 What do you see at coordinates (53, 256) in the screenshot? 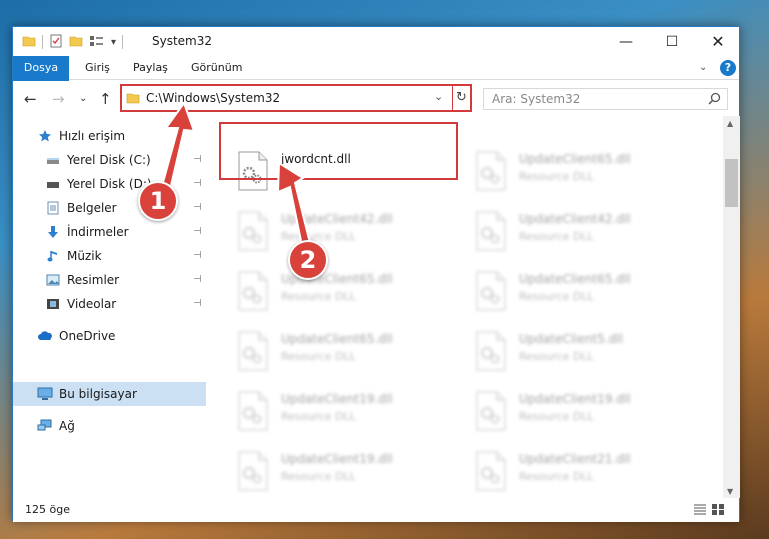
I see `music-icon` at bounding box center [53, 256].